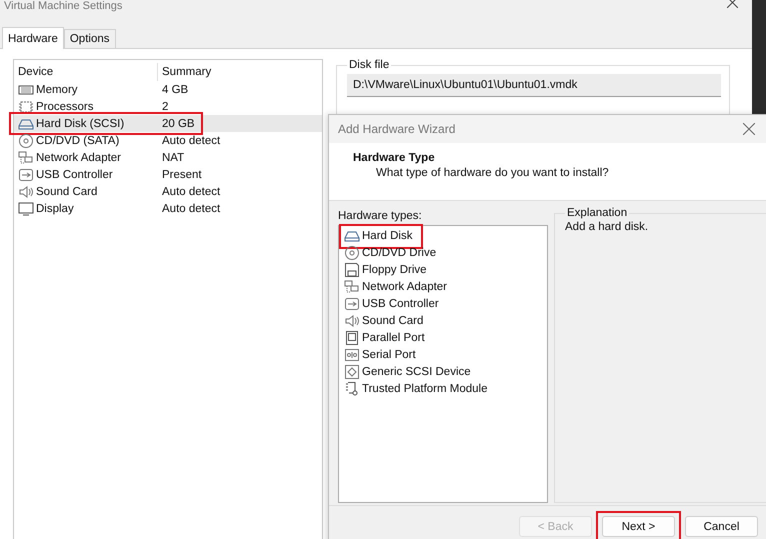  What do you see at coordinates (387, 236) in the screenshot?
I see `hardware-name: Hard Disk` at bounding box center [387, 236].